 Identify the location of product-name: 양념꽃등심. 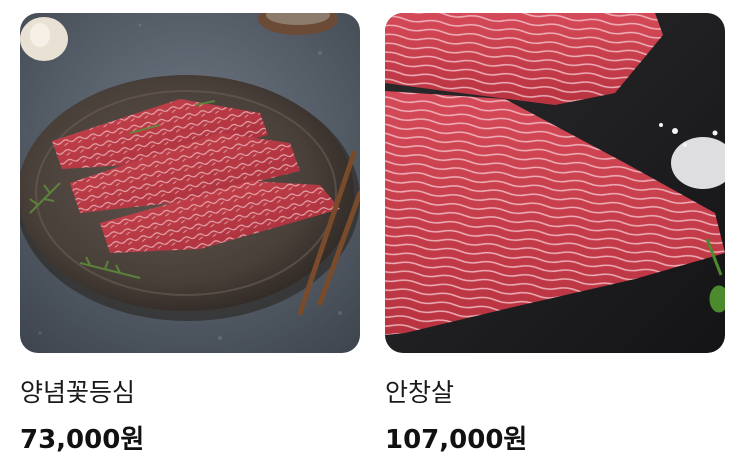
(190, 393).